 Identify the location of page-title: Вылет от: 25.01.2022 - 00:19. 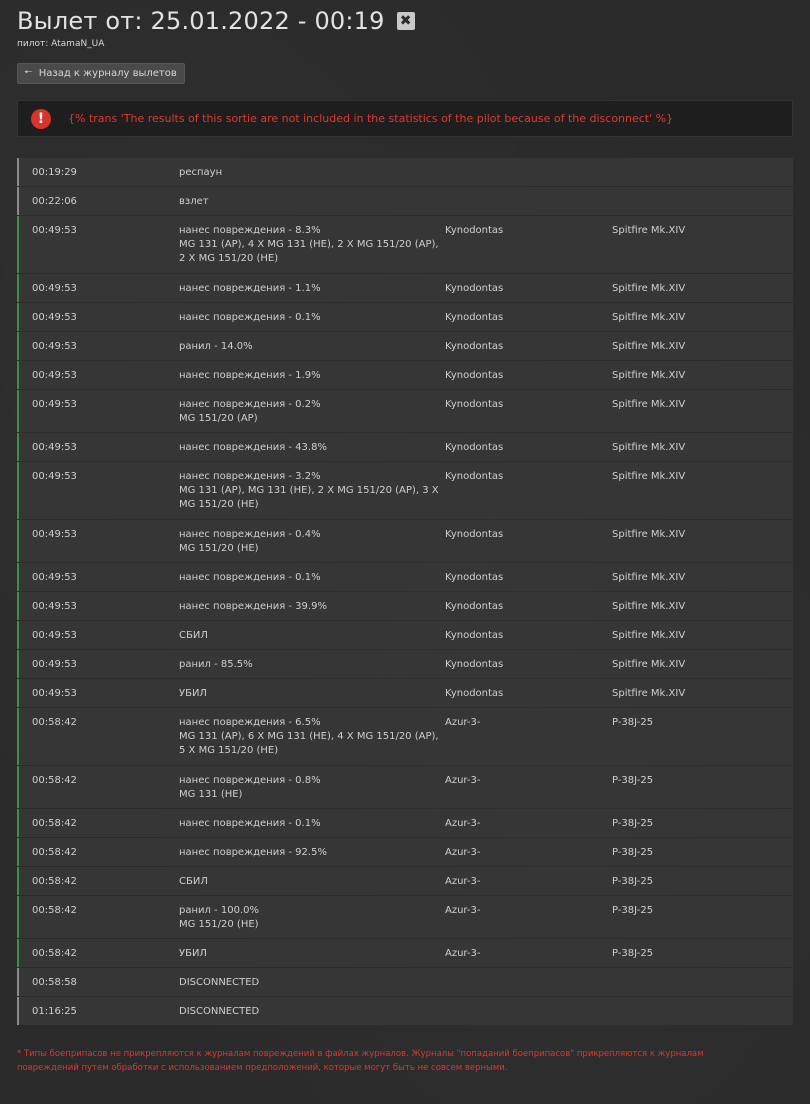
(201, 21).